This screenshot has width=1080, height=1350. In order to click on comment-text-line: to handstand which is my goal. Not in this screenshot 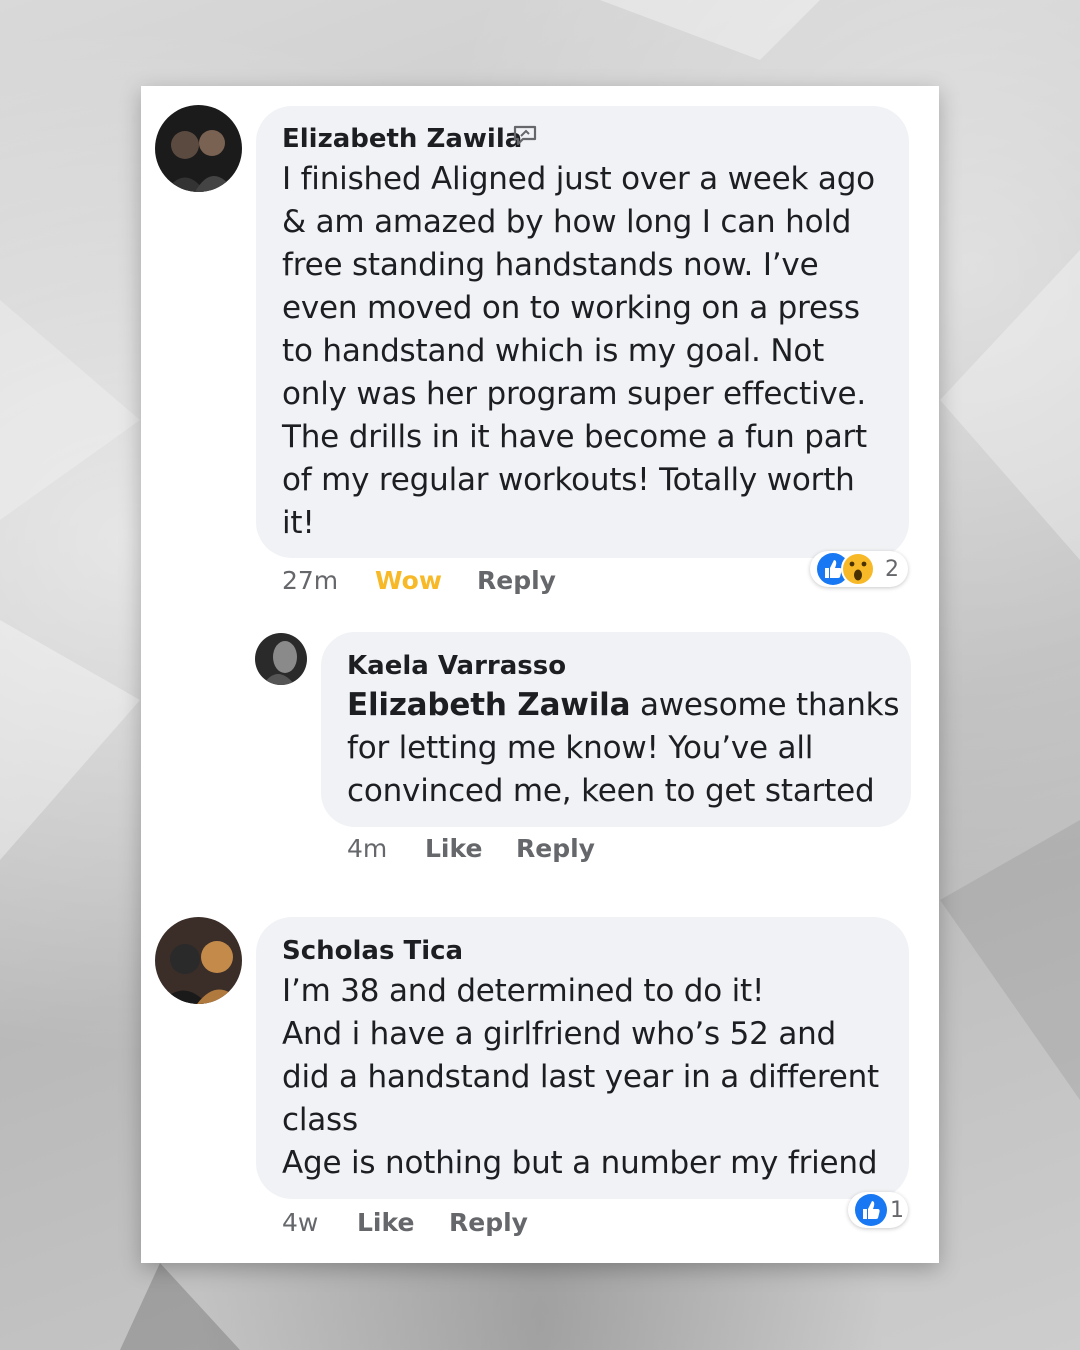, I will do `click(553, 351)`.